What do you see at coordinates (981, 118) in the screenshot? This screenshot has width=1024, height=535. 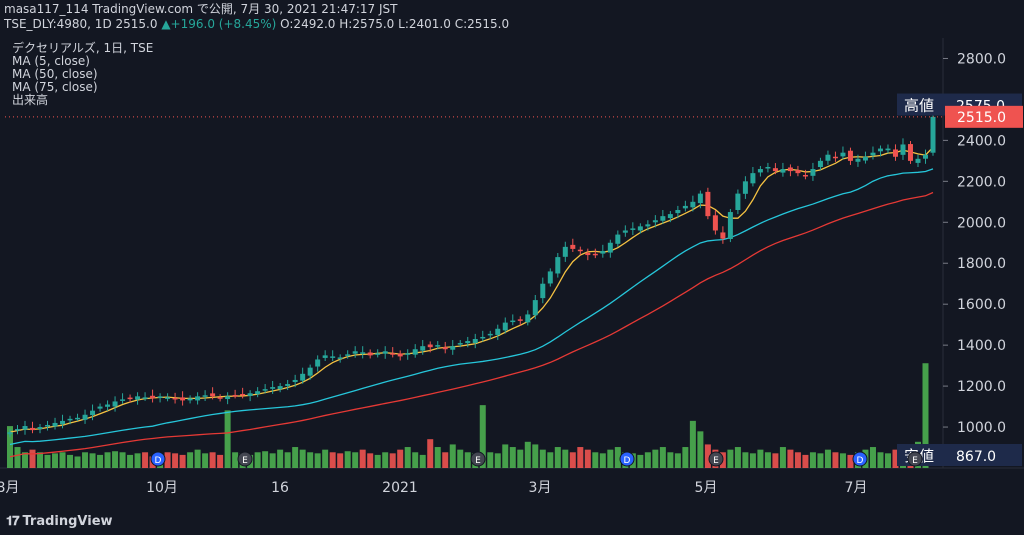 I see `last-price-text: 2515.0` at bounding box center [981, 118].